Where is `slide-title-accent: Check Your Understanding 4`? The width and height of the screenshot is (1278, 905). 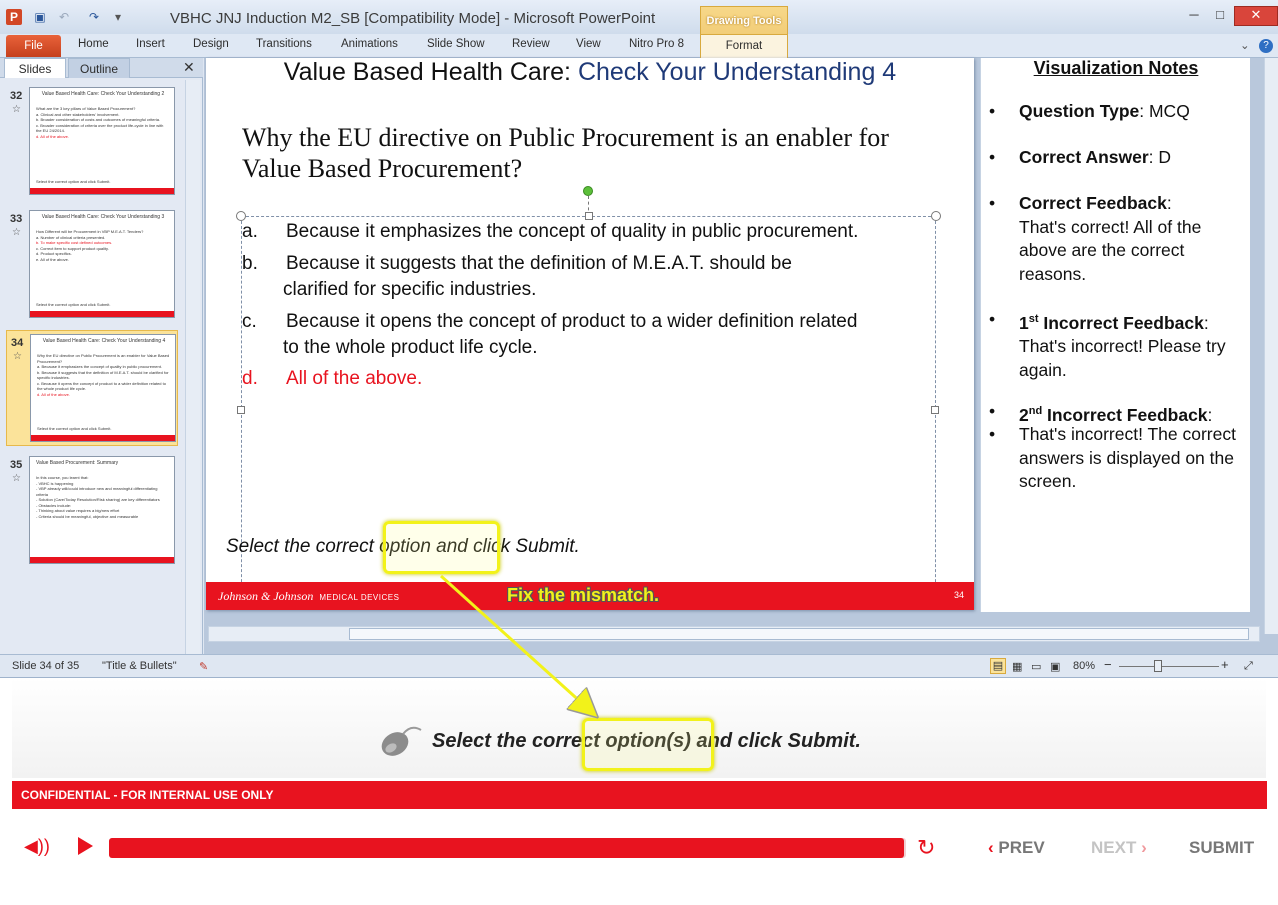
slide-title-accent: Check Your Understanding 4 is located at coordinates (737, 72).